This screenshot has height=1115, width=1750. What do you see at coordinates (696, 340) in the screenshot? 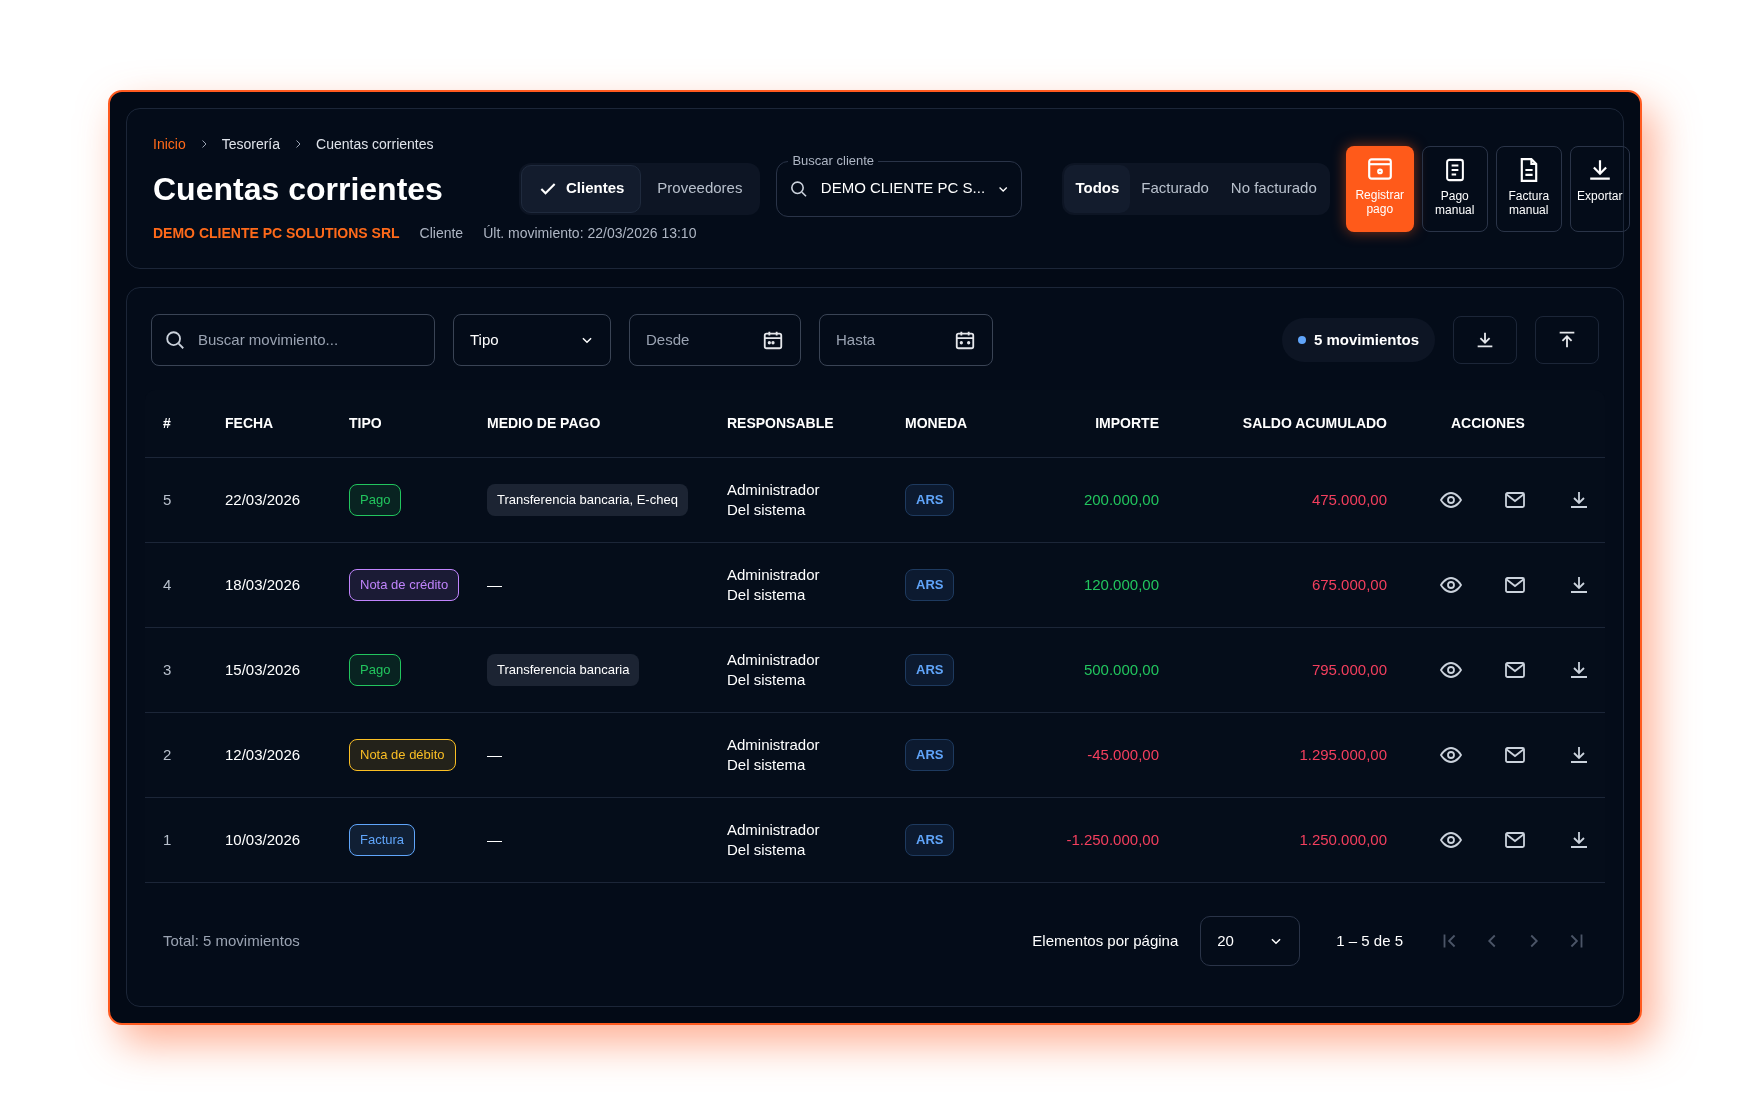
I see `date-input: Desde` at bounding box center [696, 340].